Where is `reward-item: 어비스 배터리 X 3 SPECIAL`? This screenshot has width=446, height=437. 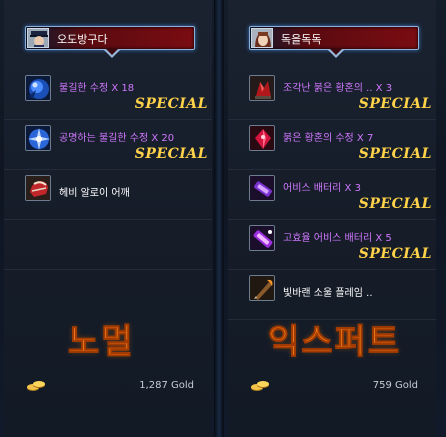
reward-item: 어비스 배터리 X 3 SPECIAL is located at coordinates (332, 195).